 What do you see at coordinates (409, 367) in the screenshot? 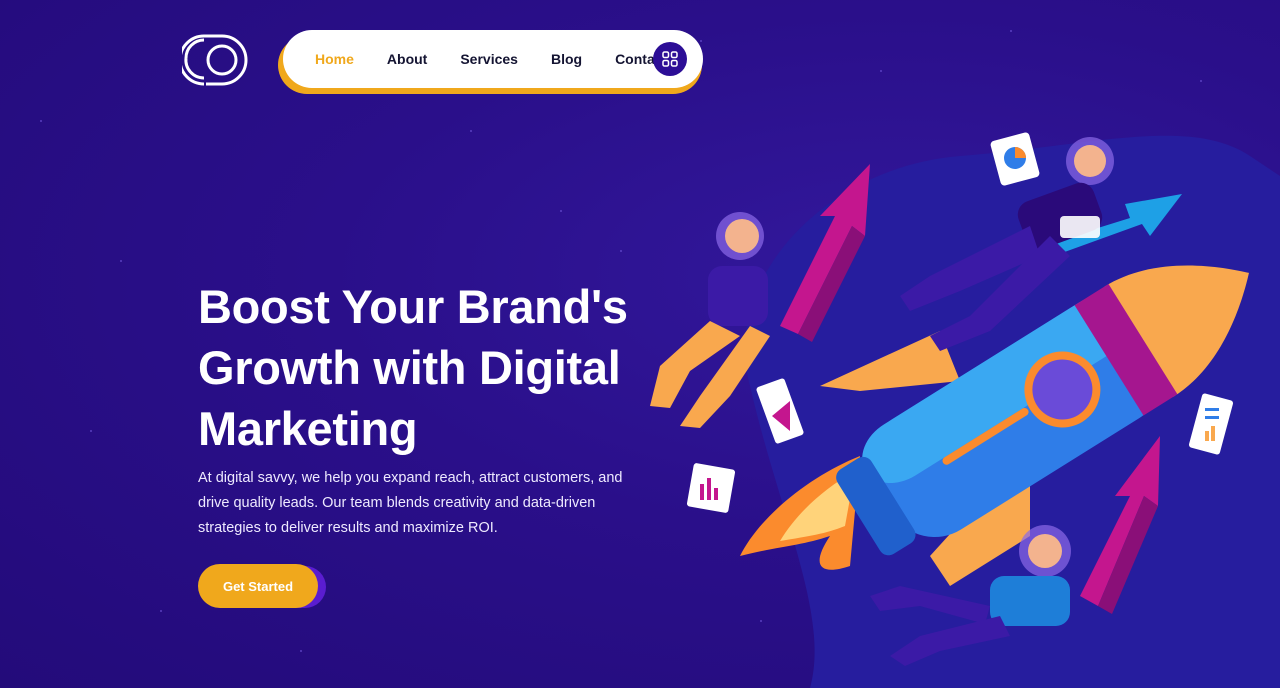
I see `hero-title-line-2: Growth with Digital` at bounding box center [409, 367].